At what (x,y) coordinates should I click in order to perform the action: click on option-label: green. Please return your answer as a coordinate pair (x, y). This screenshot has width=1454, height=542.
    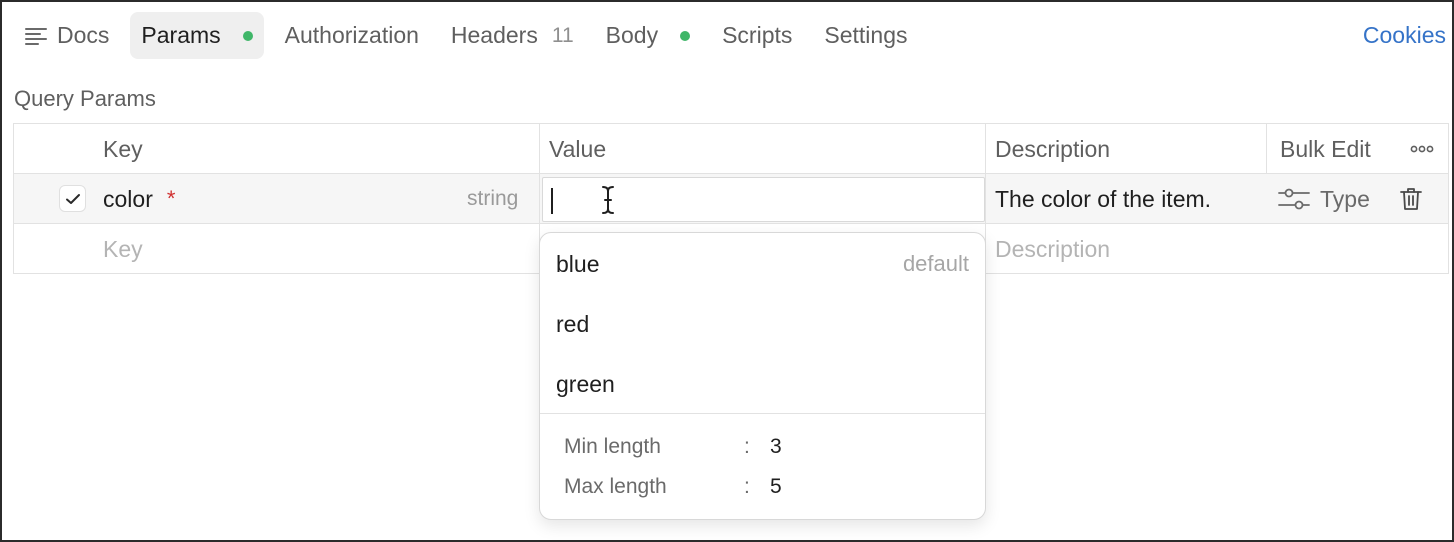
    Looking at the image, I should click on (585, 383).